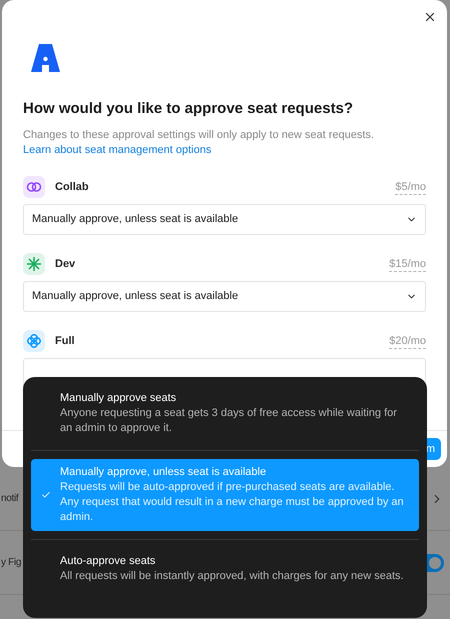 This screenshot has height=619, width=450. I want to click on option-title: Auto-approve seats, so click(108, 561).